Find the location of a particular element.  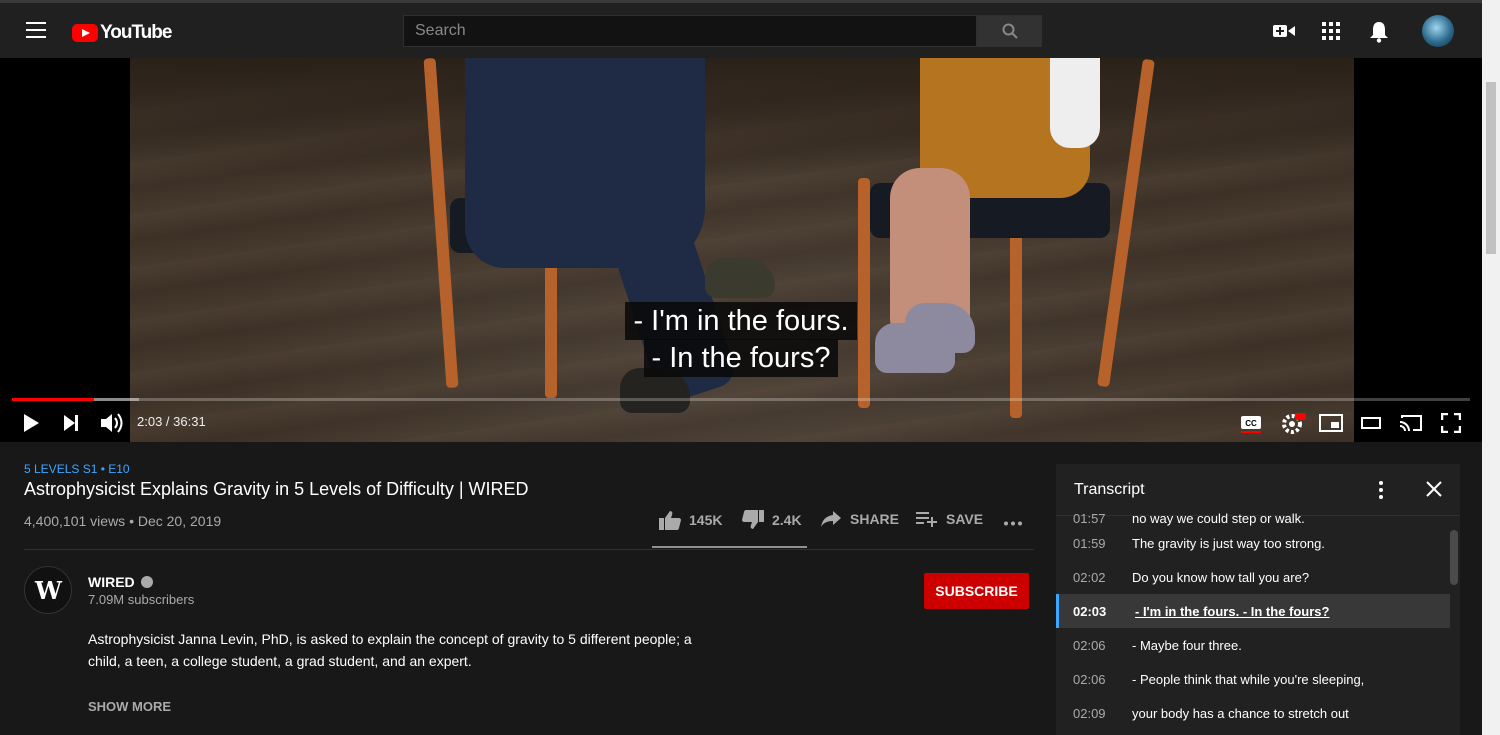

subscribe-button: SUBSCRIBE is located at coordinates (976, 591).